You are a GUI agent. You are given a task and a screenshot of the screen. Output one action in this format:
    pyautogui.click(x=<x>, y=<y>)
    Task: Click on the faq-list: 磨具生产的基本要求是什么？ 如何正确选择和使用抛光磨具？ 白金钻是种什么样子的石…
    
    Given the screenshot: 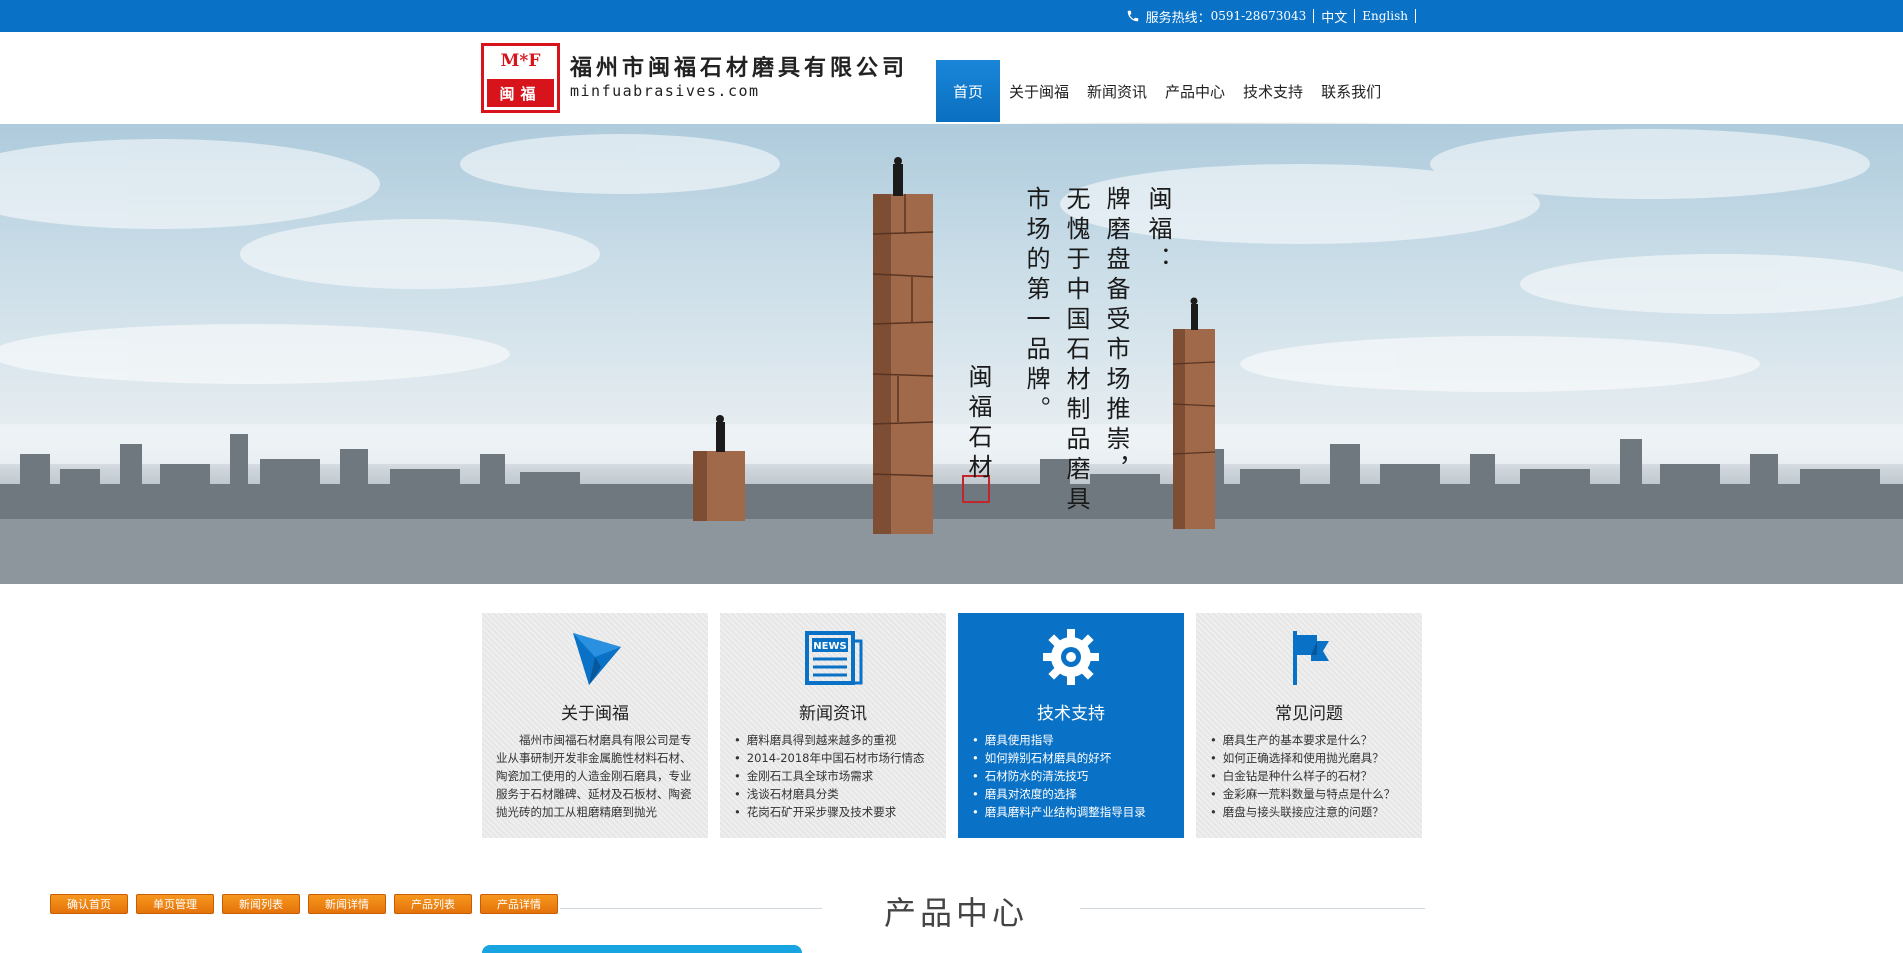 What is the action you would take?
    pyautogui.click(x=1312, y=776)
    